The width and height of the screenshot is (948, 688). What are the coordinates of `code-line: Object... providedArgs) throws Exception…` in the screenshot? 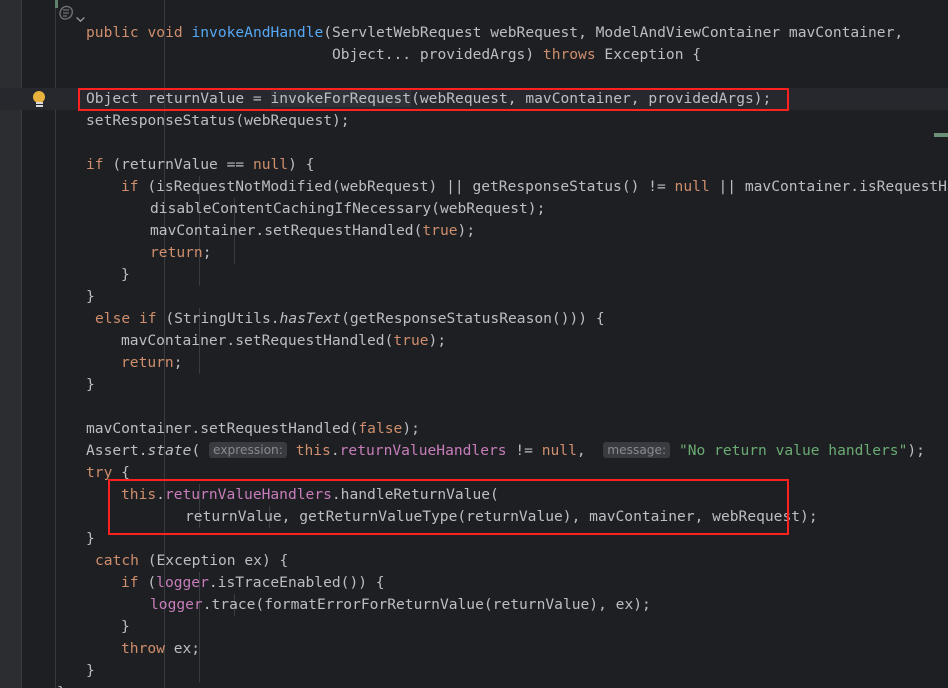 It's located at (393, 55).